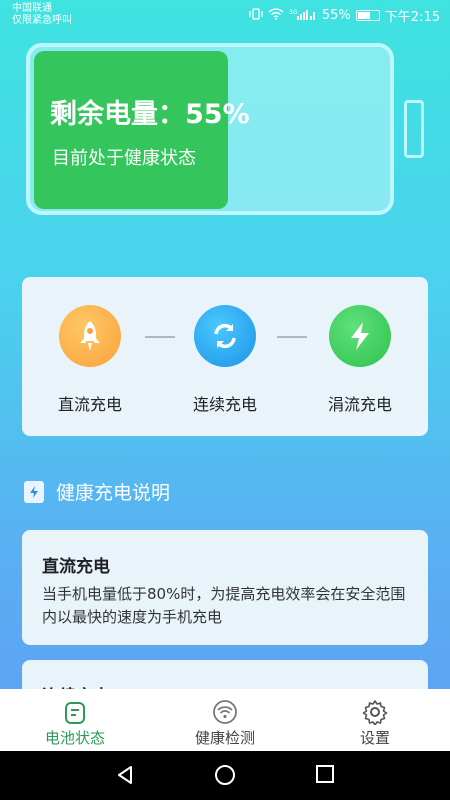 Image resolution: width=450 pixels, height=800 pixels. Describe the element at coordinates (224, 738) in the screenshot. I see `nav-label: 健康检测` at that location.